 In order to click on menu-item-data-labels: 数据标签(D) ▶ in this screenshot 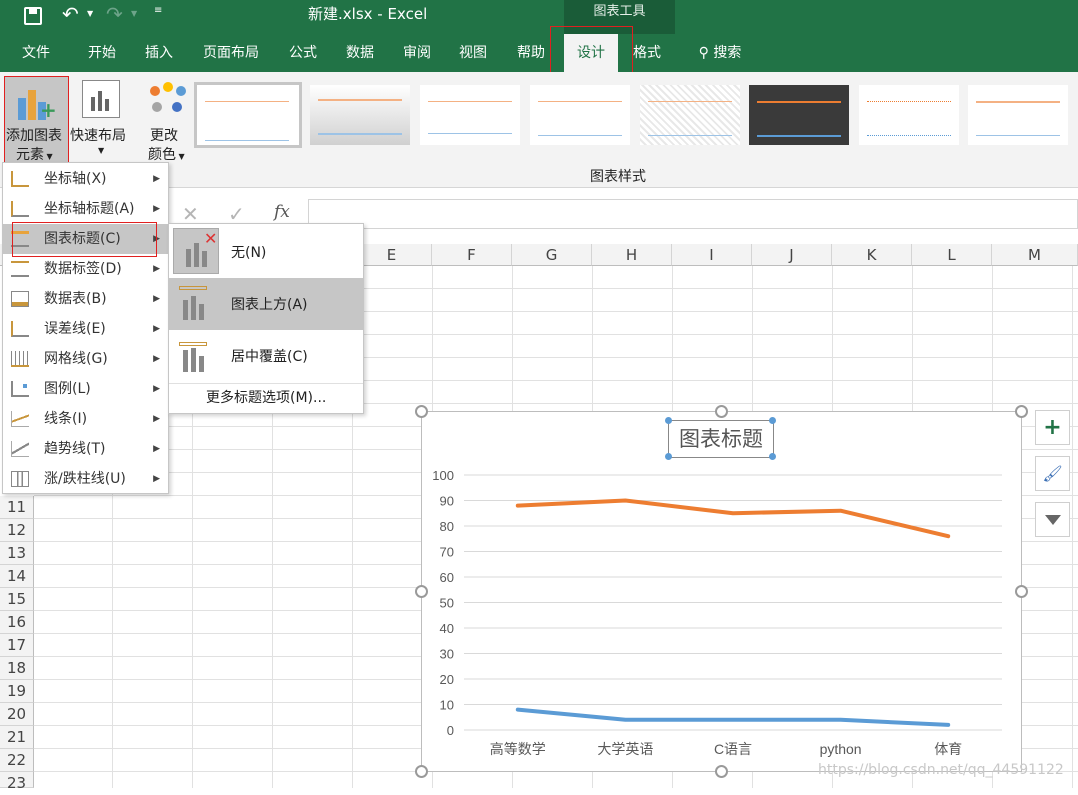, I will do `click(85, 269)`.